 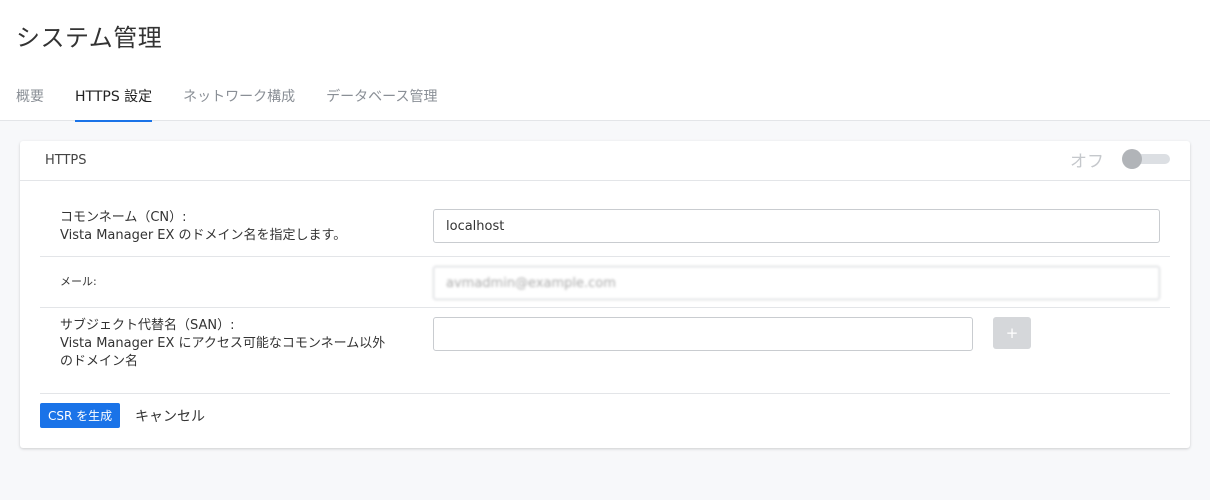 What do you see at coordinates (99, 361) in the screenshot?
I see `san-label-line3: のドメイン名` at bounding box center [99, 361].